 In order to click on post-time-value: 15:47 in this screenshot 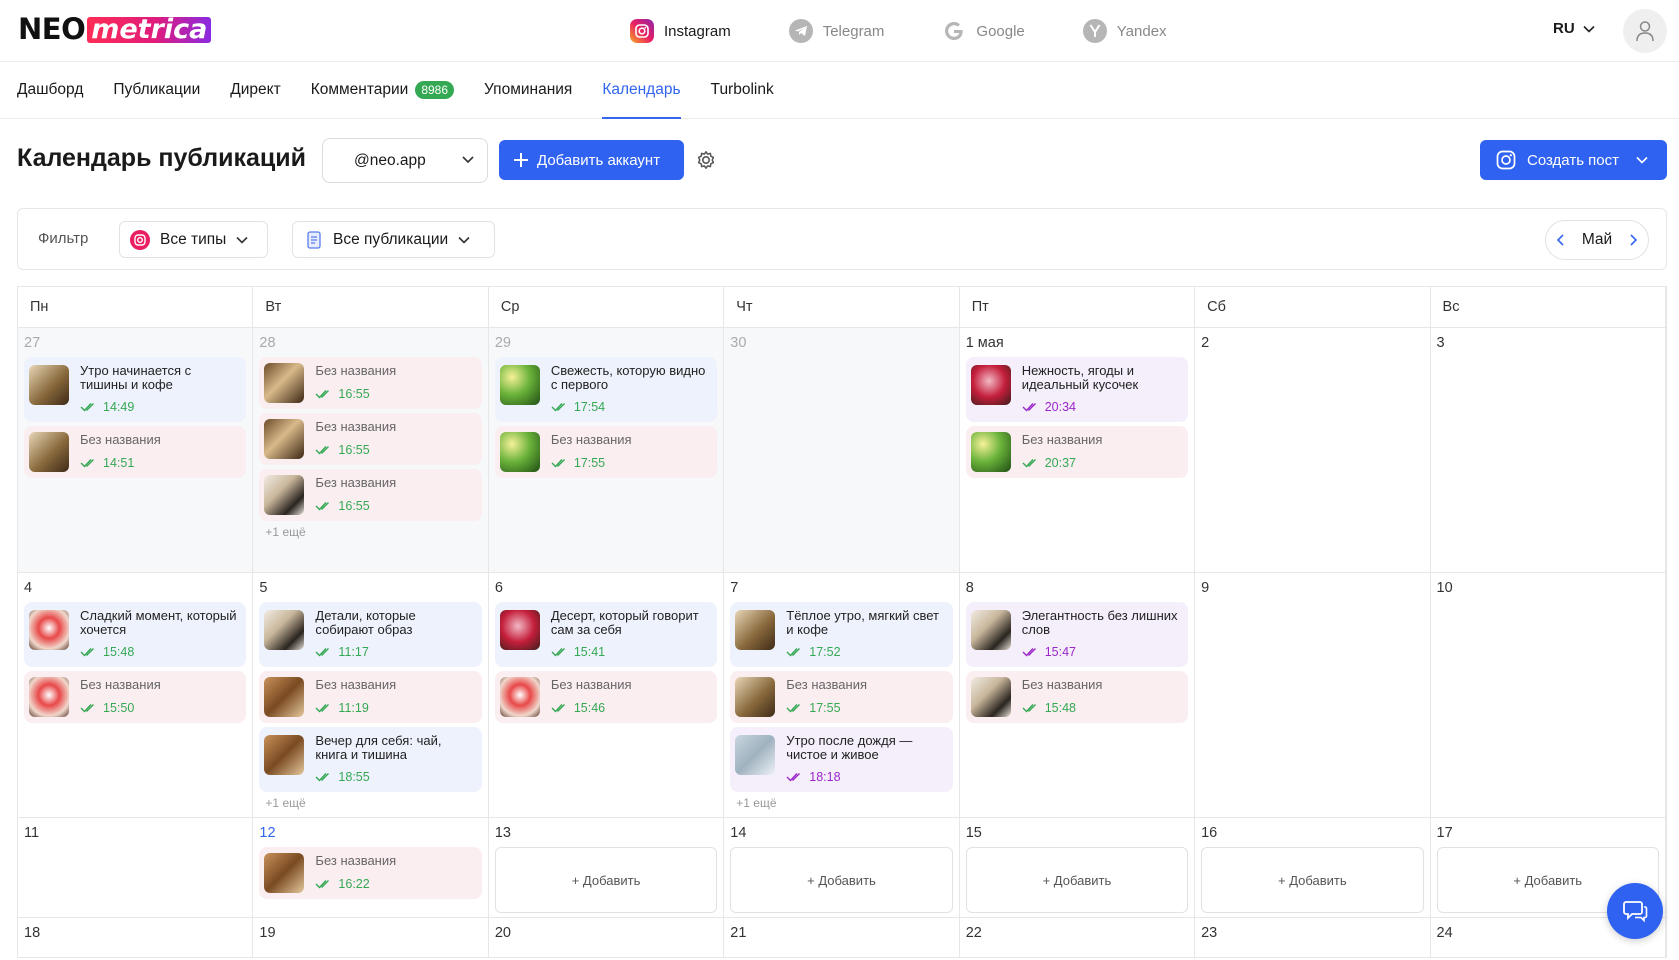, I will do `click(1060, 652)`.